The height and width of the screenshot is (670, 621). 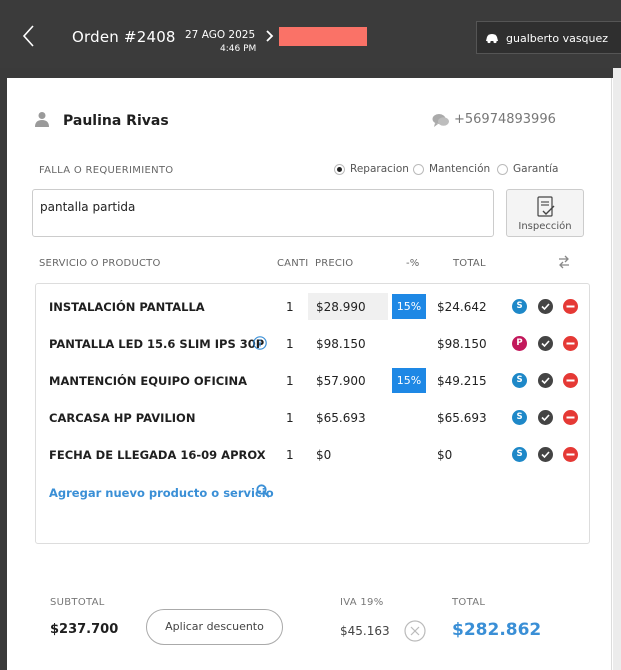 What do you see at coordinates (106, 170) in the screenshot?
I see `request-label: FALLA O REQUERIMIENTO` at bounding box center [106, 170].